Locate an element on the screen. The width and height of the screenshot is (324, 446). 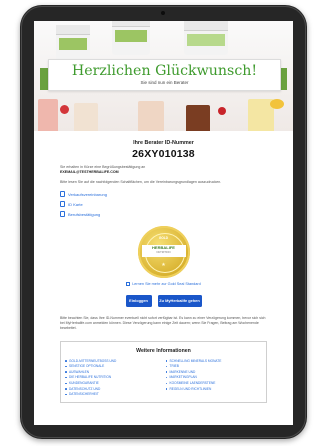
info-link: TRIEB is located at coordinates (214, 366).